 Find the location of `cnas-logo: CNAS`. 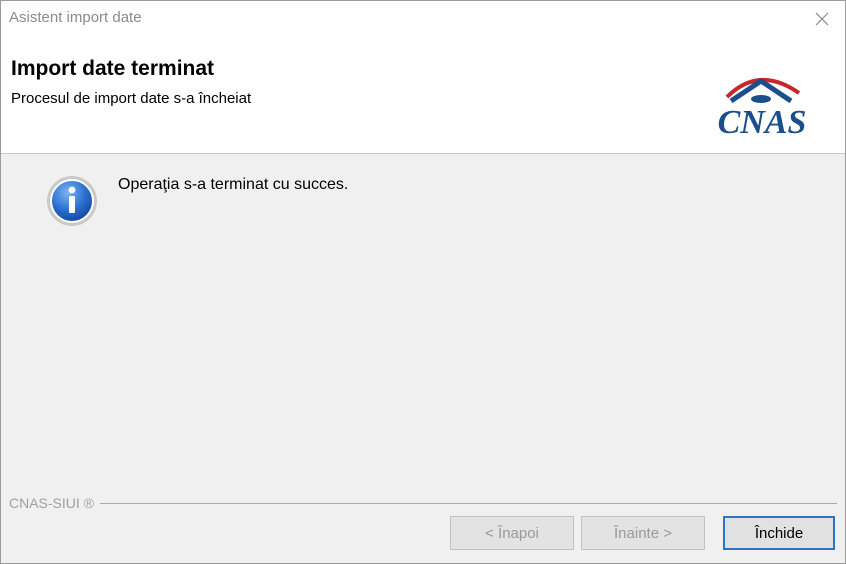

cnas-logo: CNAS is located at coordinates (762, 108).